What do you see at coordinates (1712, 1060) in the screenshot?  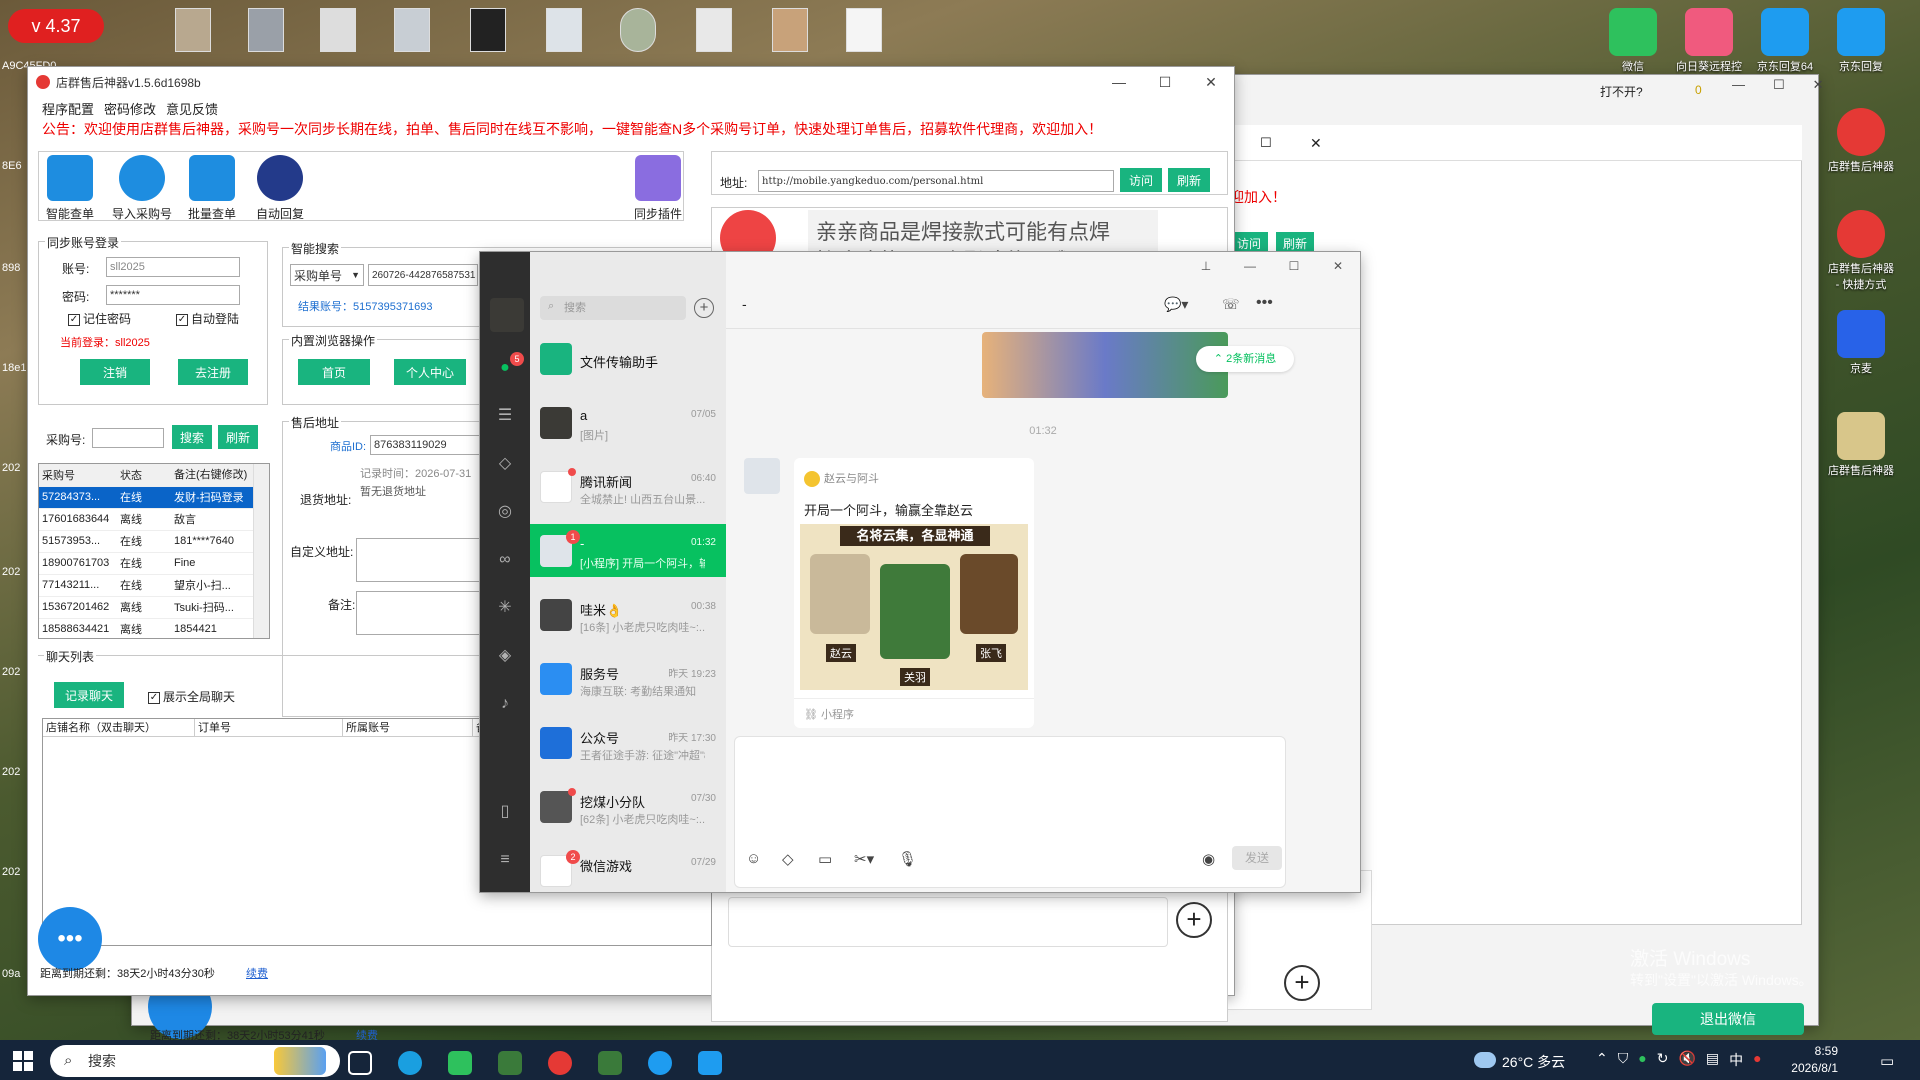 I see `network-icon: ▤` at bounding box center [1712, 1060].